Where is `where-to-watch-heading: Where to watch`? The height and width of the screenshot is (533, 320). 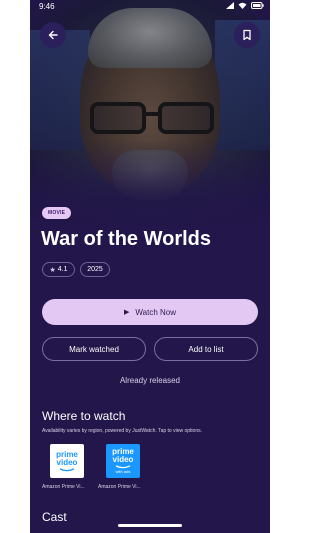 where-to-watch-heading: Where to watch is located at coordinates (84, 416).